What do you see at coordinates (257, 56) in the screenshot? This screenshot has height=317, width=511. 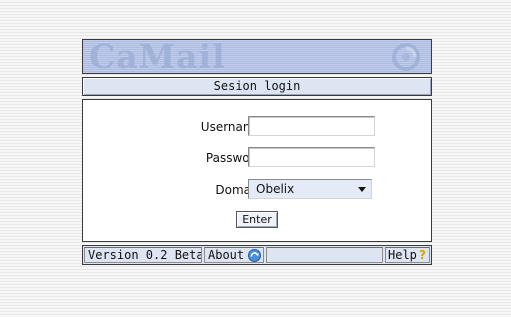 I see `banner: CaMail` at bounding box center [257, 56].